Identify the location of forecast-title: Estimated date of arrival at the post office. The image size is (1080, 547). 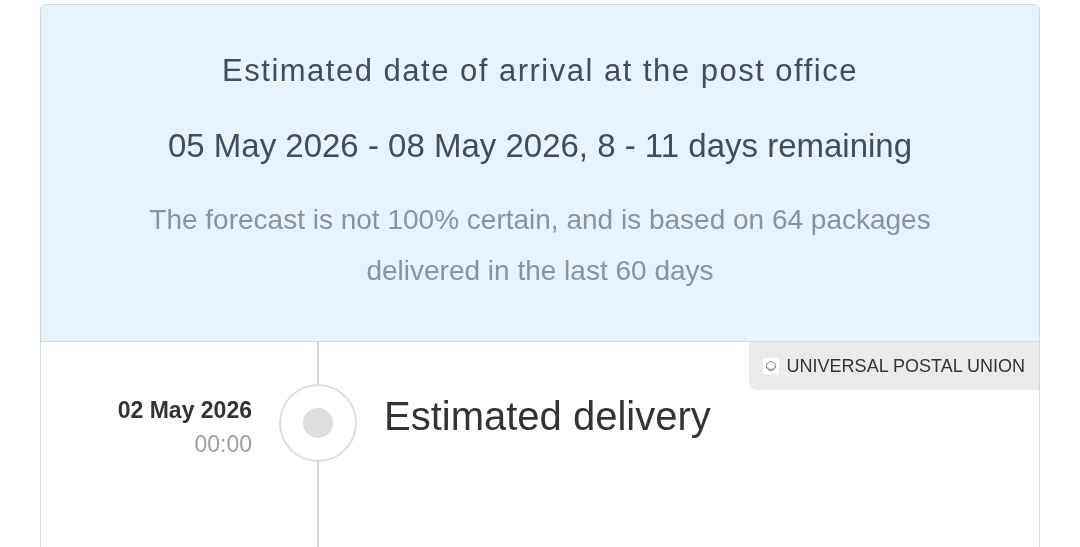
(540, 71).